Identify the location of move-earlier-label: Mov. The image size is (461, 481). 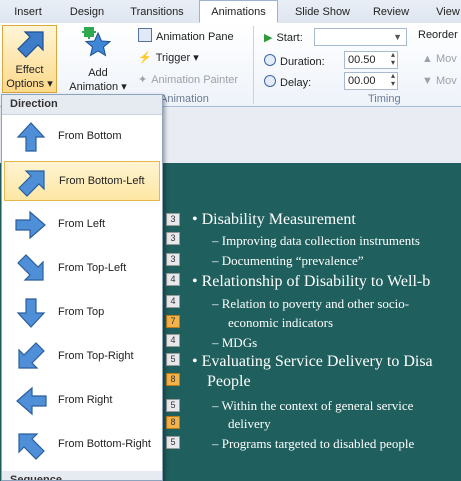
(446, 59).